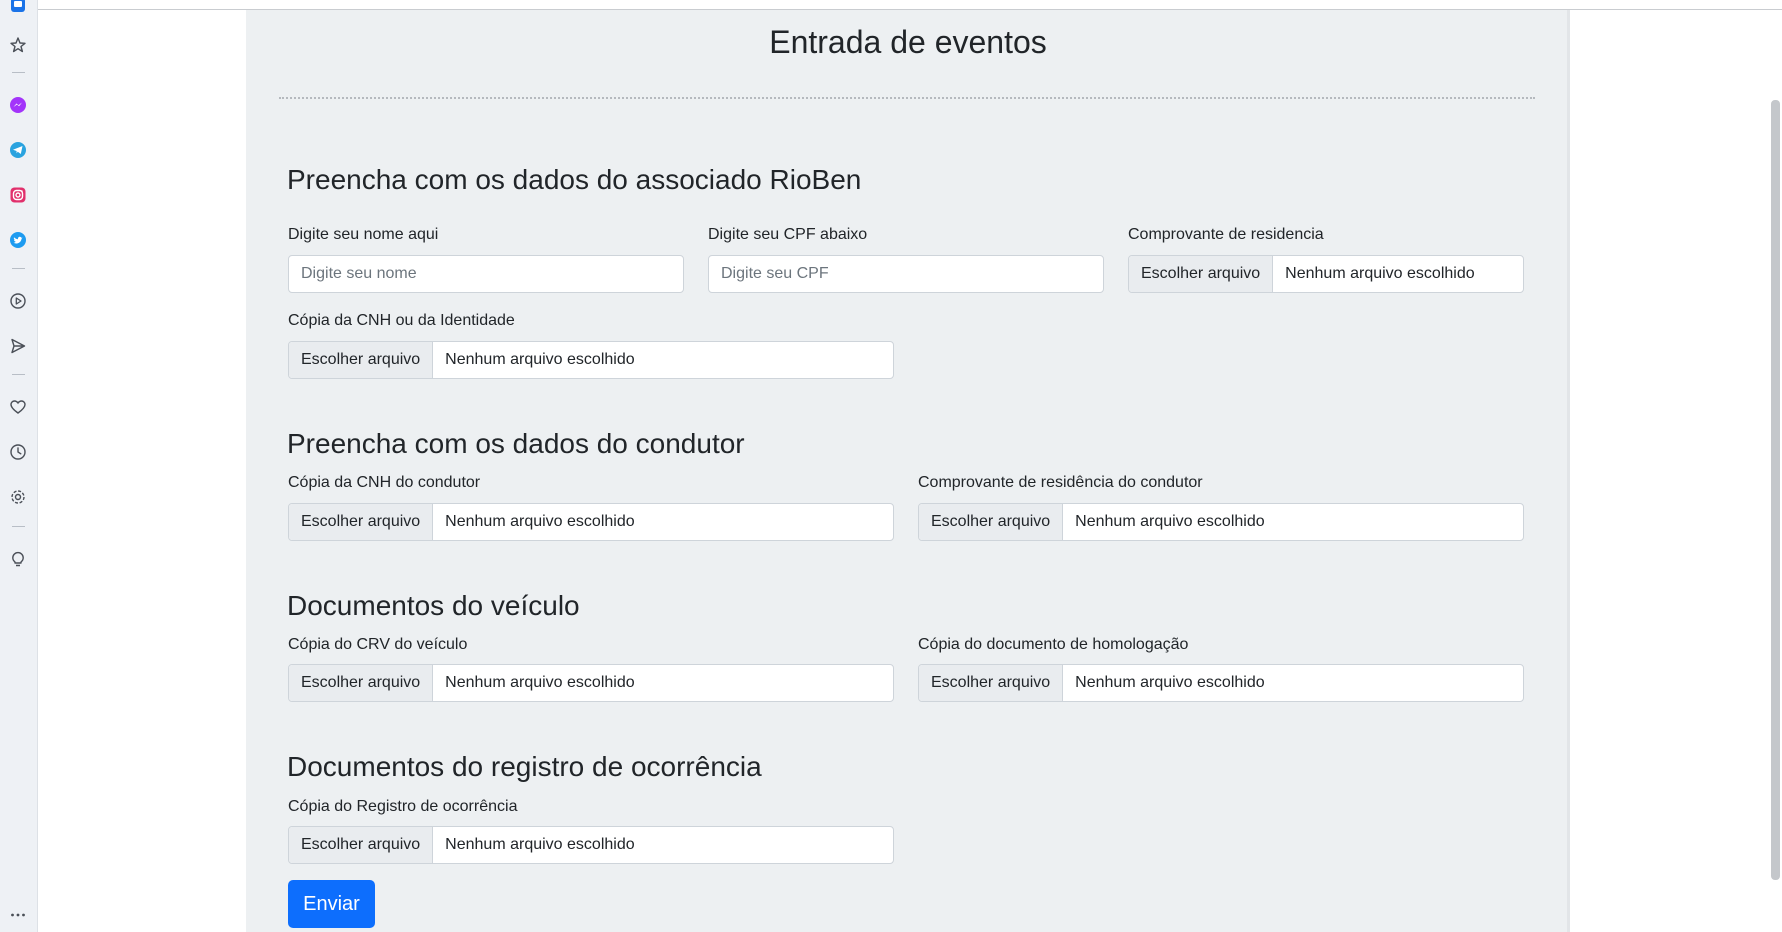 The width and height of the screenshot is (1782, 932). What do you see at coordinates (363, 234) in the screenshot?
I see `name-label: Digite seu nome aqui` at bounding box center [363, 234].